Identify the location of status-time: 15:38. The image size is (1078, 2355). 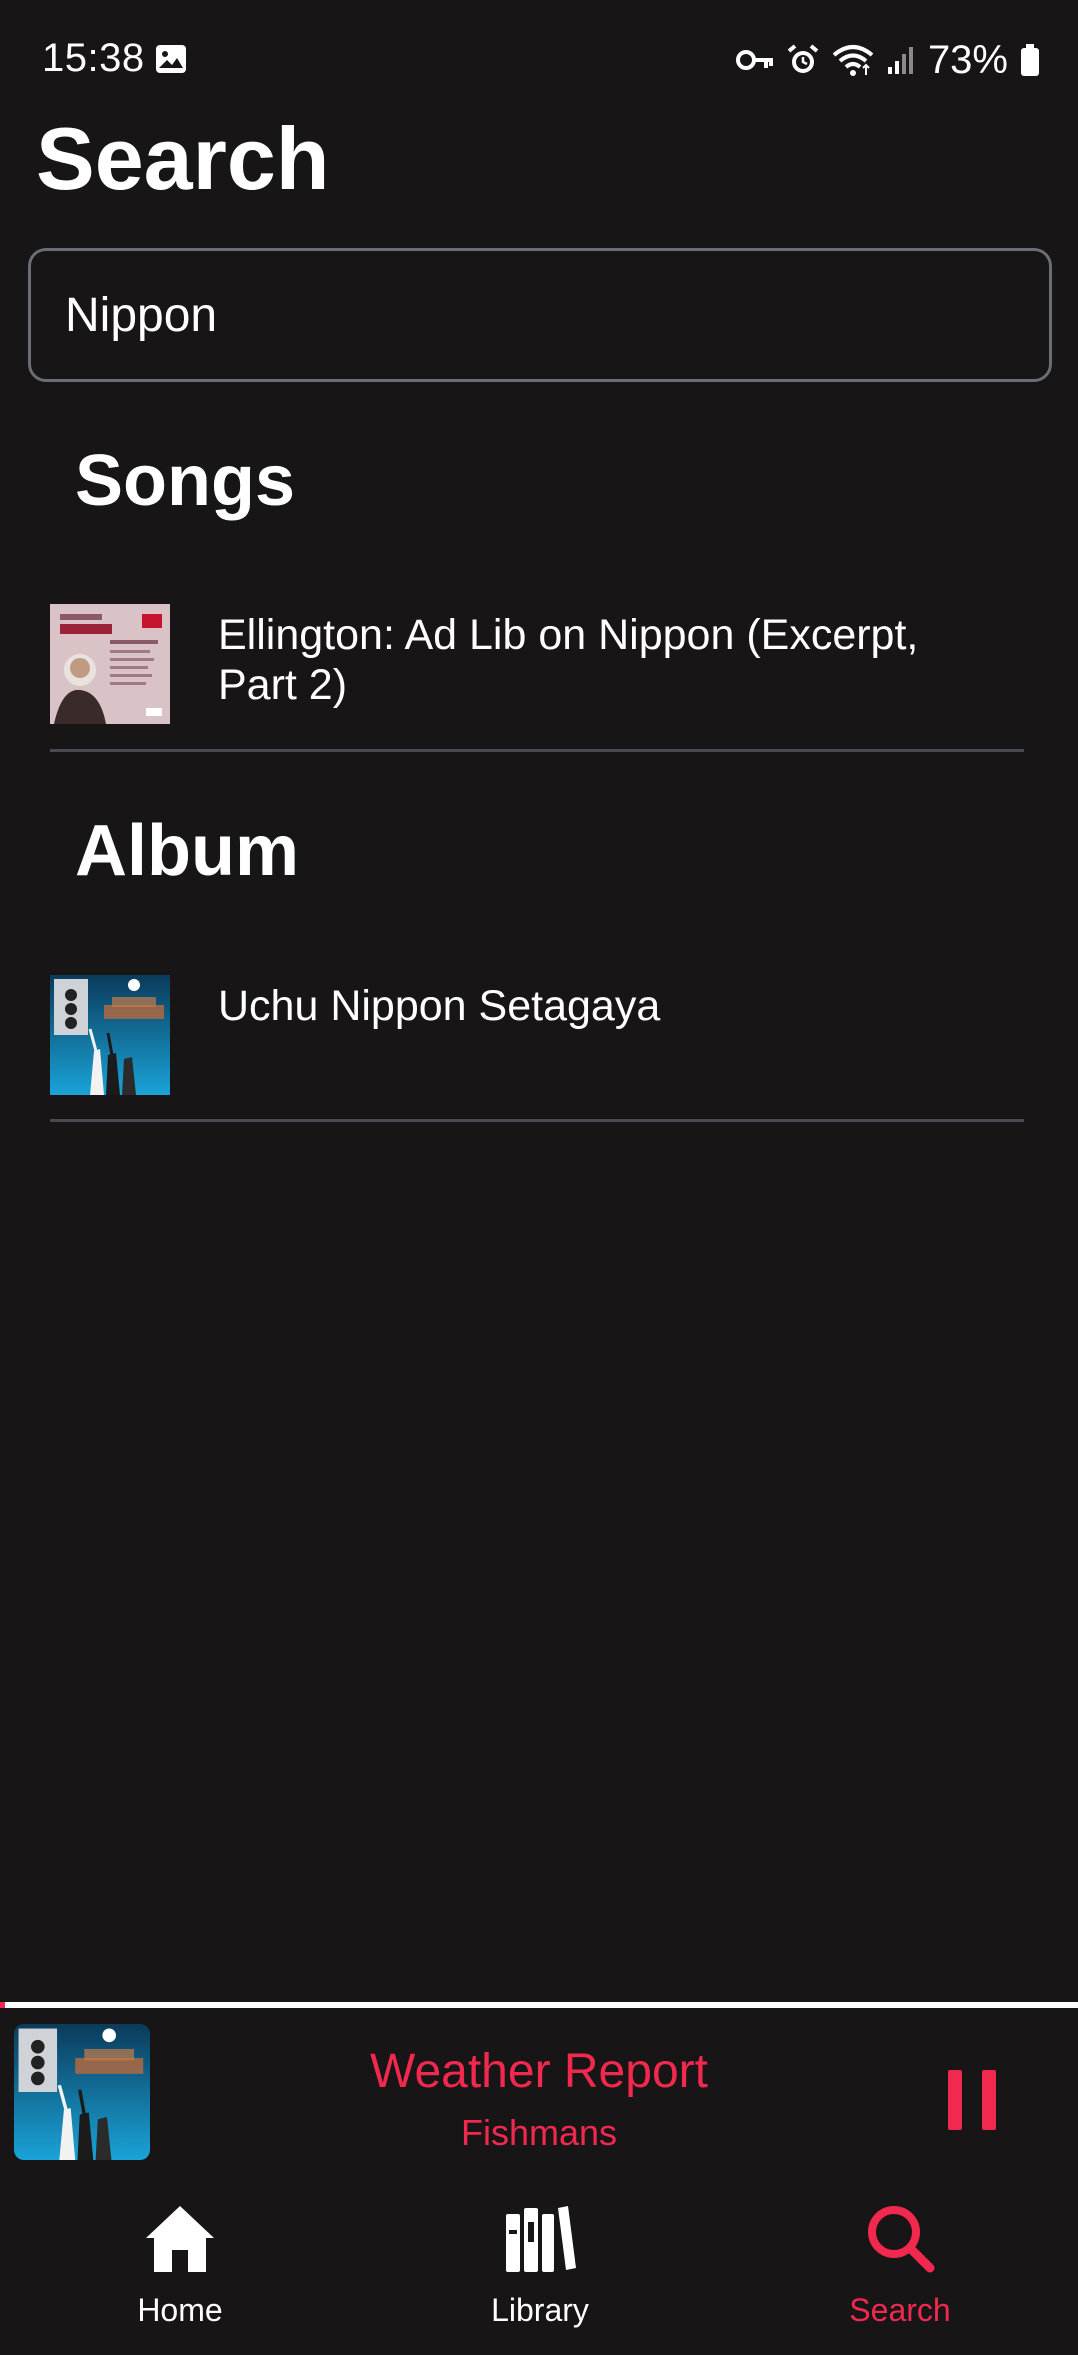
(93, 58).